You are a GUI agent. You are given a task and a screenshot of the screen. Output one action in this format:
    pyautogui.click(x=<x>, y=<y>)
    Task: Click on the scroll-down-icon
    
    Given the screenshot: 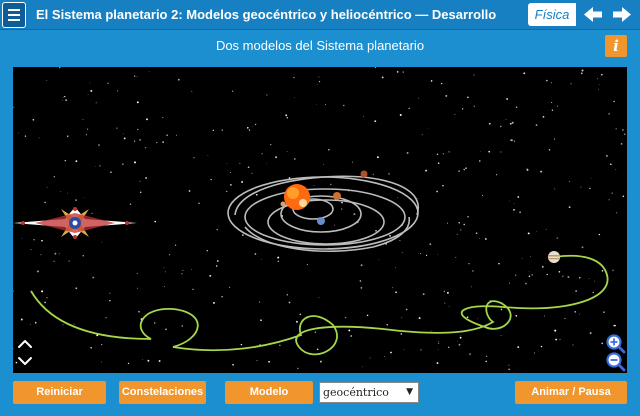 What is the action you would take?
    pyautogui.click(x=25, y=361)
    